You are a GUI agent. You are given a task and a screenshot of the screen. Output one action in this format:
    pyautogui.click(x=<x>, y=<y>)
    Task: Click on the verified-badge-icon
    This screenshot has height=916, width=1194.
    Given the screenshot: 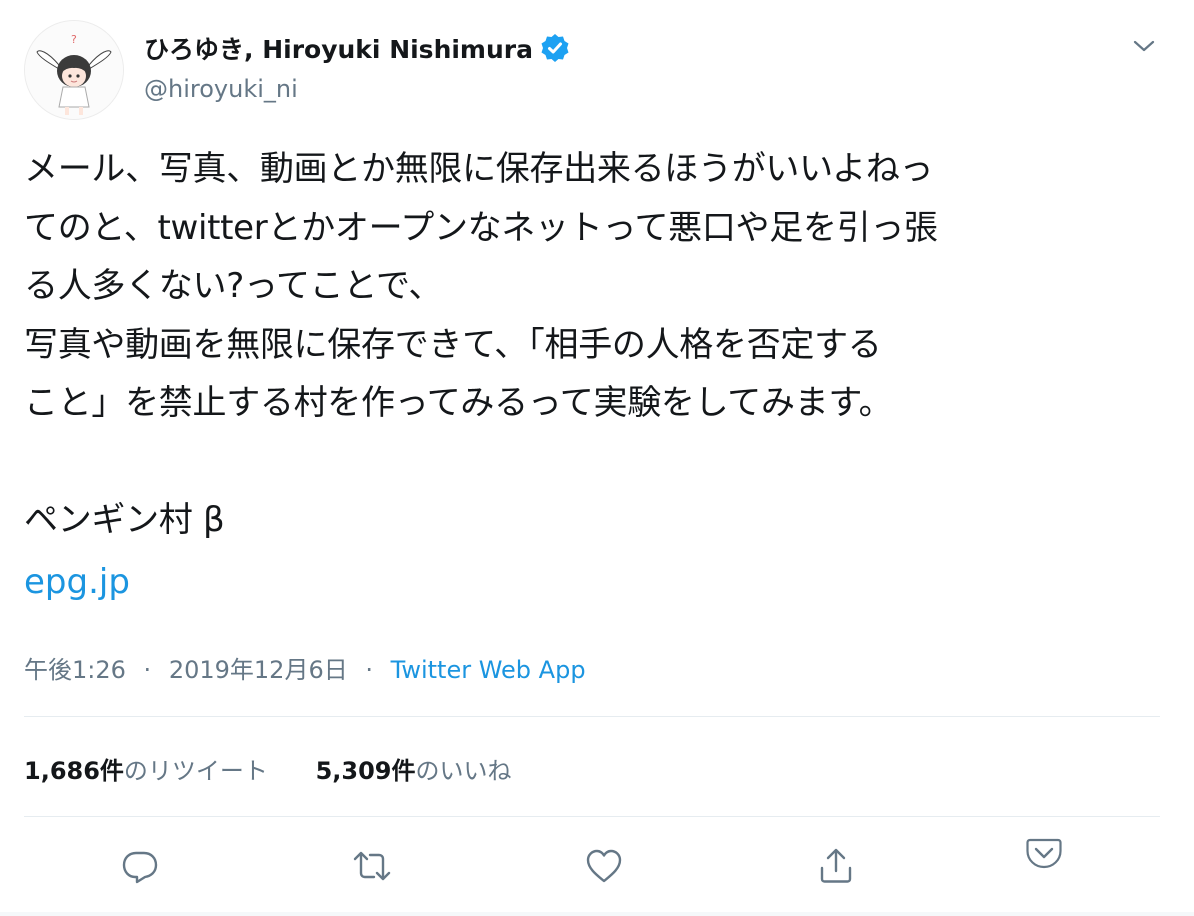 What is the action you would take?
    pyautogui.click(x=555, y=48)
    